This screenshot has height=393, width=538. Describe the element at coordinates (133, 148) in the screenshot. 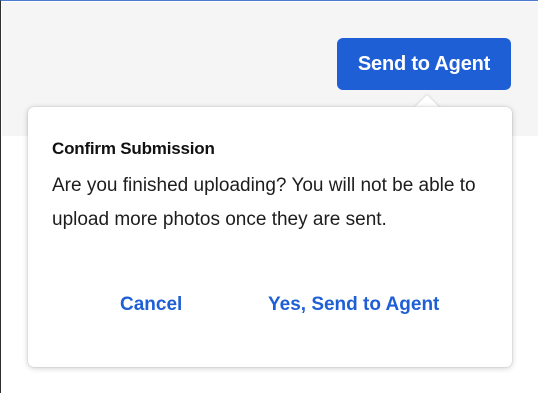

I see `popover-title: Confirm Submission` at that location.